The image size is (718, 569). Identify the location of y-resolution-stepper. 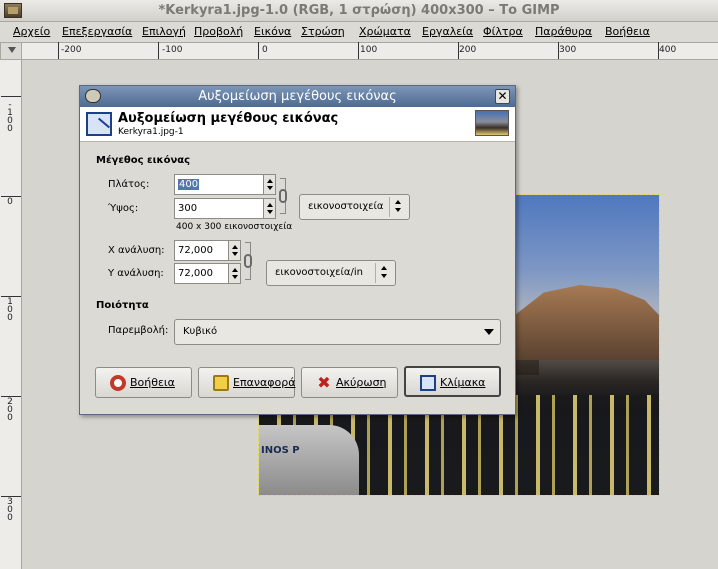
(234, 273).